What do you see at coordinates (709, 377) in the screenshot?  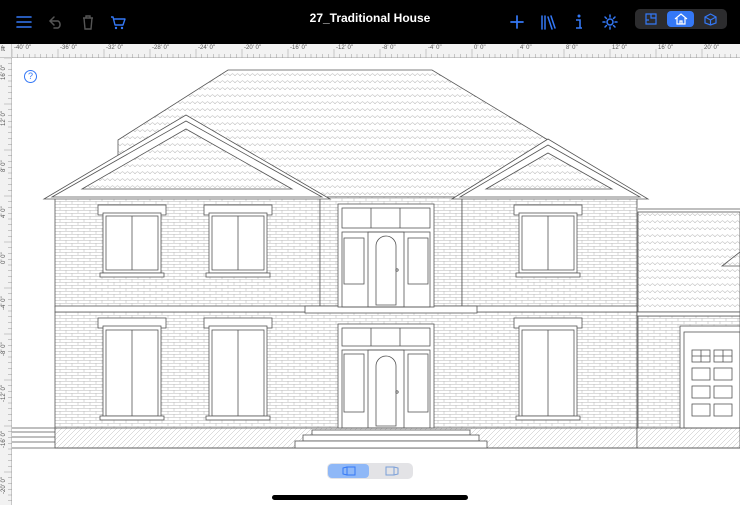 I see `garage-door` at bounding box center [709, 377].